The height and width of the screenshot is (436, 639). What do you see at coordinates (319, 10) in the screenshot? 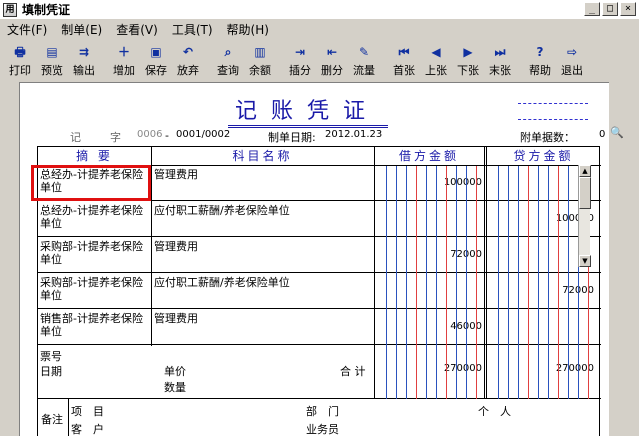
I see `title-bar: 用 填制凭证 _ □ ×` at bounding box center [319, 10].